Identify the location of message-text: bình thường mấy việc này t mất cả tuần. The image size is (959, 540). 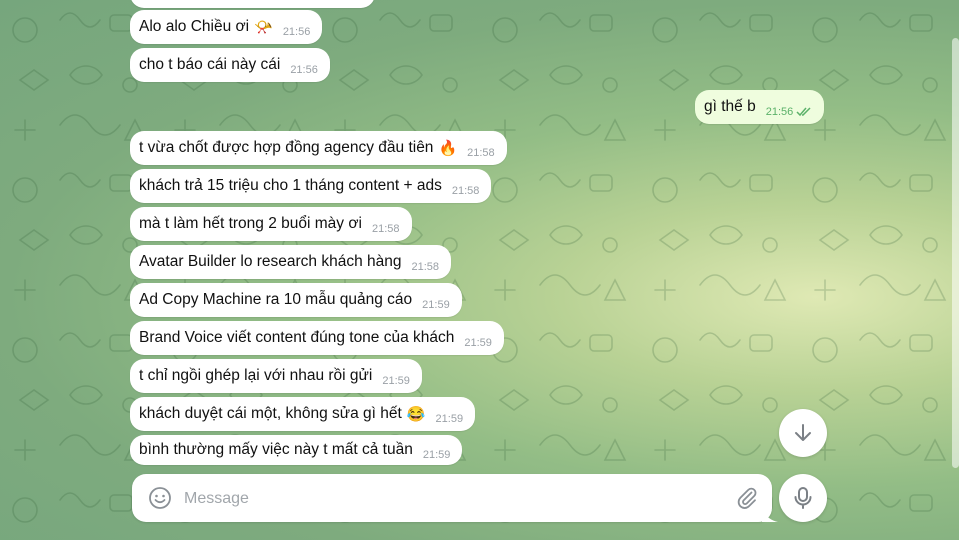
(276, 449).